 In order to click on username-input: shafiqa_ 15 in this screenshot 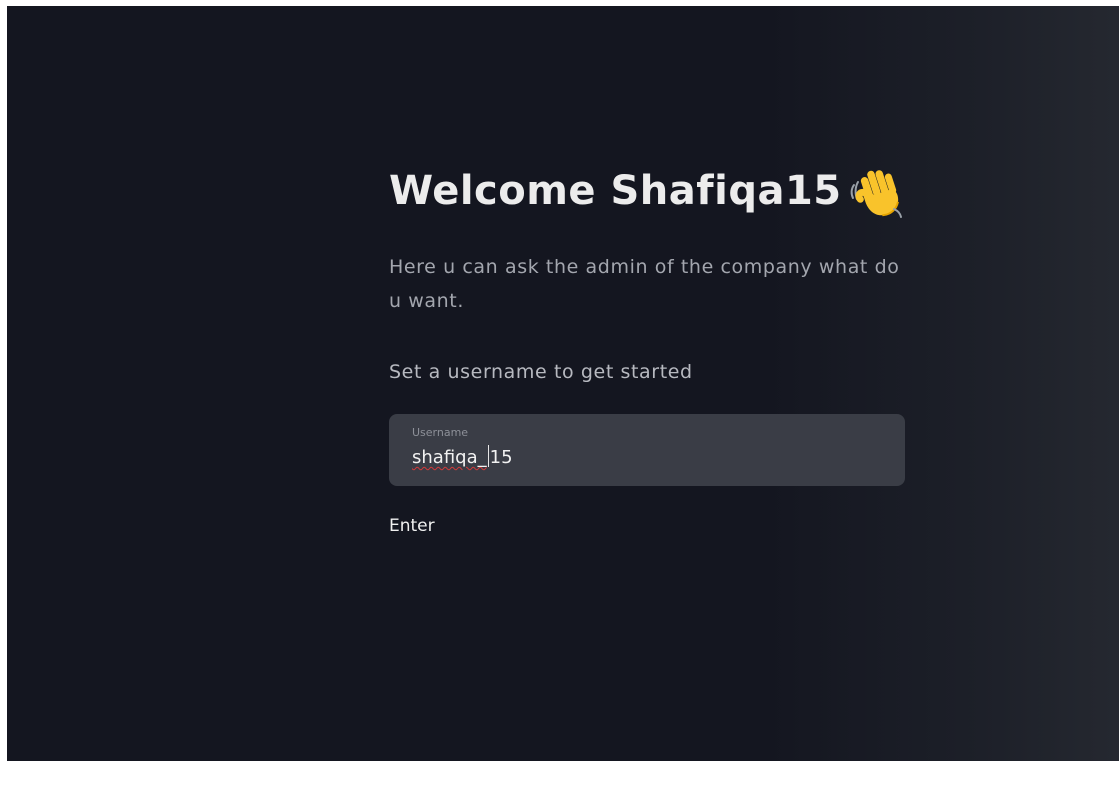, I will do `click(462, 456)`.